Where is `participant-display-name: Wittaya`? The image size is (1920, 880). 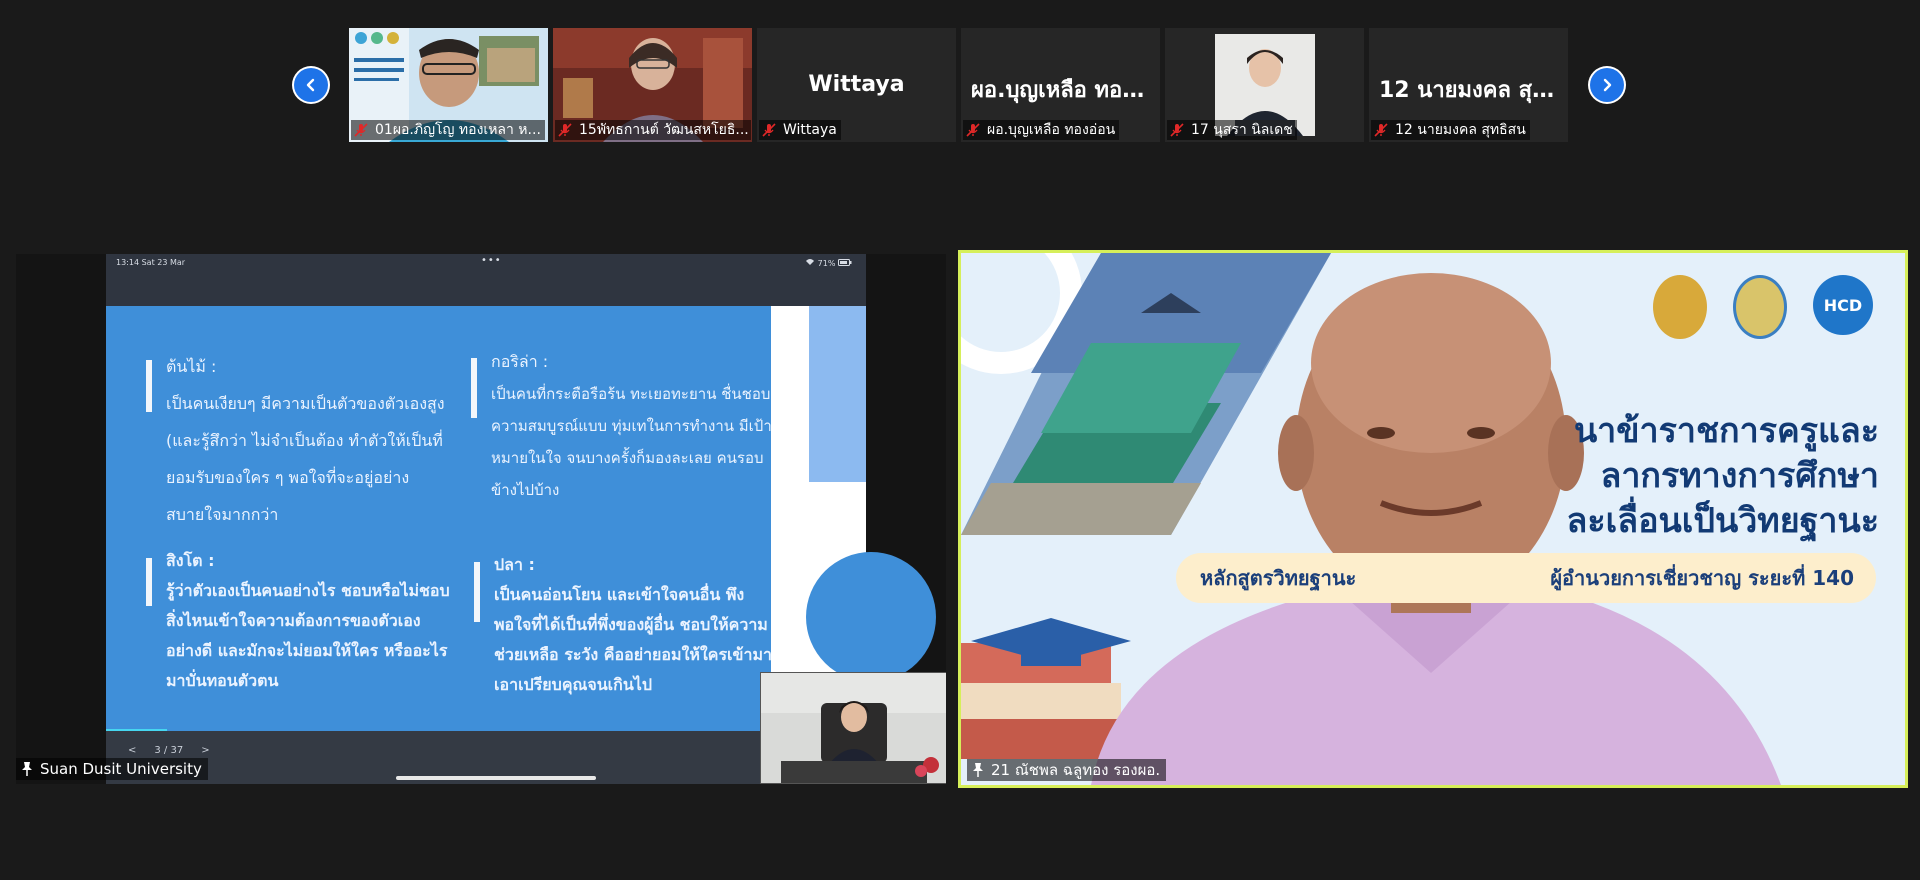 participant-display-name: Wittaya is located at coordinates (856, 84).